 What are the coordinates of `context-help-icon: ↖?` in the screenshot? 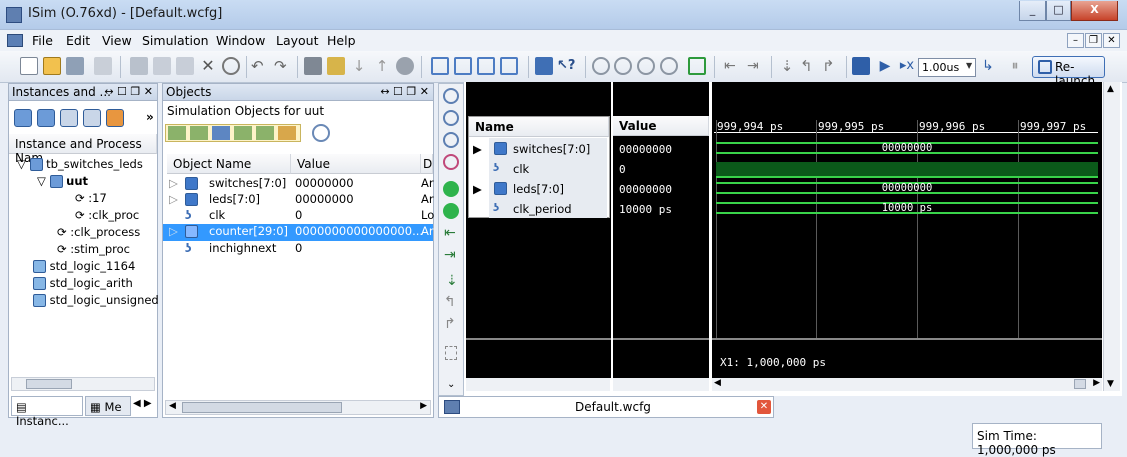 It's located at (566, 66).